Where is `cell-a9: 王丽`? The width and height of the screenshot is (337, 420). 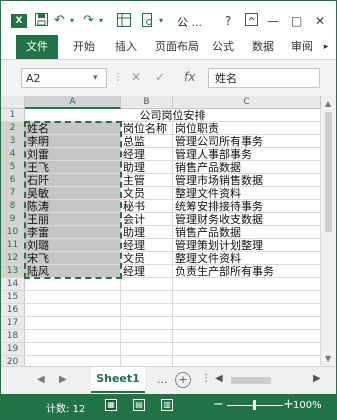 cell-a9: 王丽 is located at coordinates (73, 219).